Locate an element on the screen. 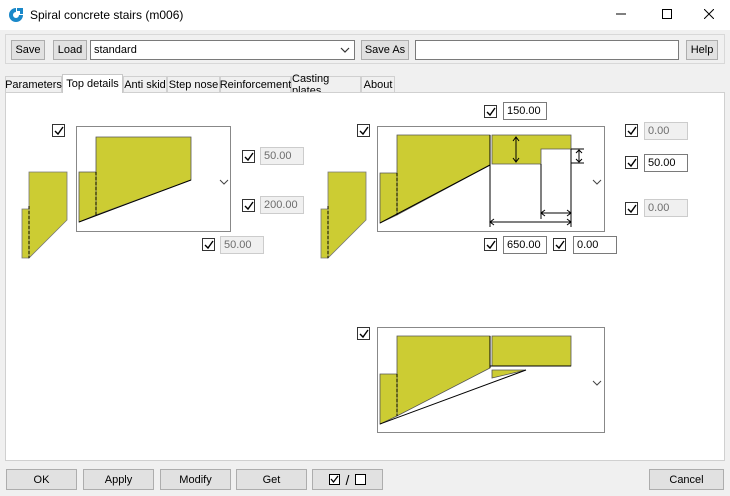 This screenshot has height=496, width=730. right-value-2-field: 50.00 is located at coordinates (666, 163).